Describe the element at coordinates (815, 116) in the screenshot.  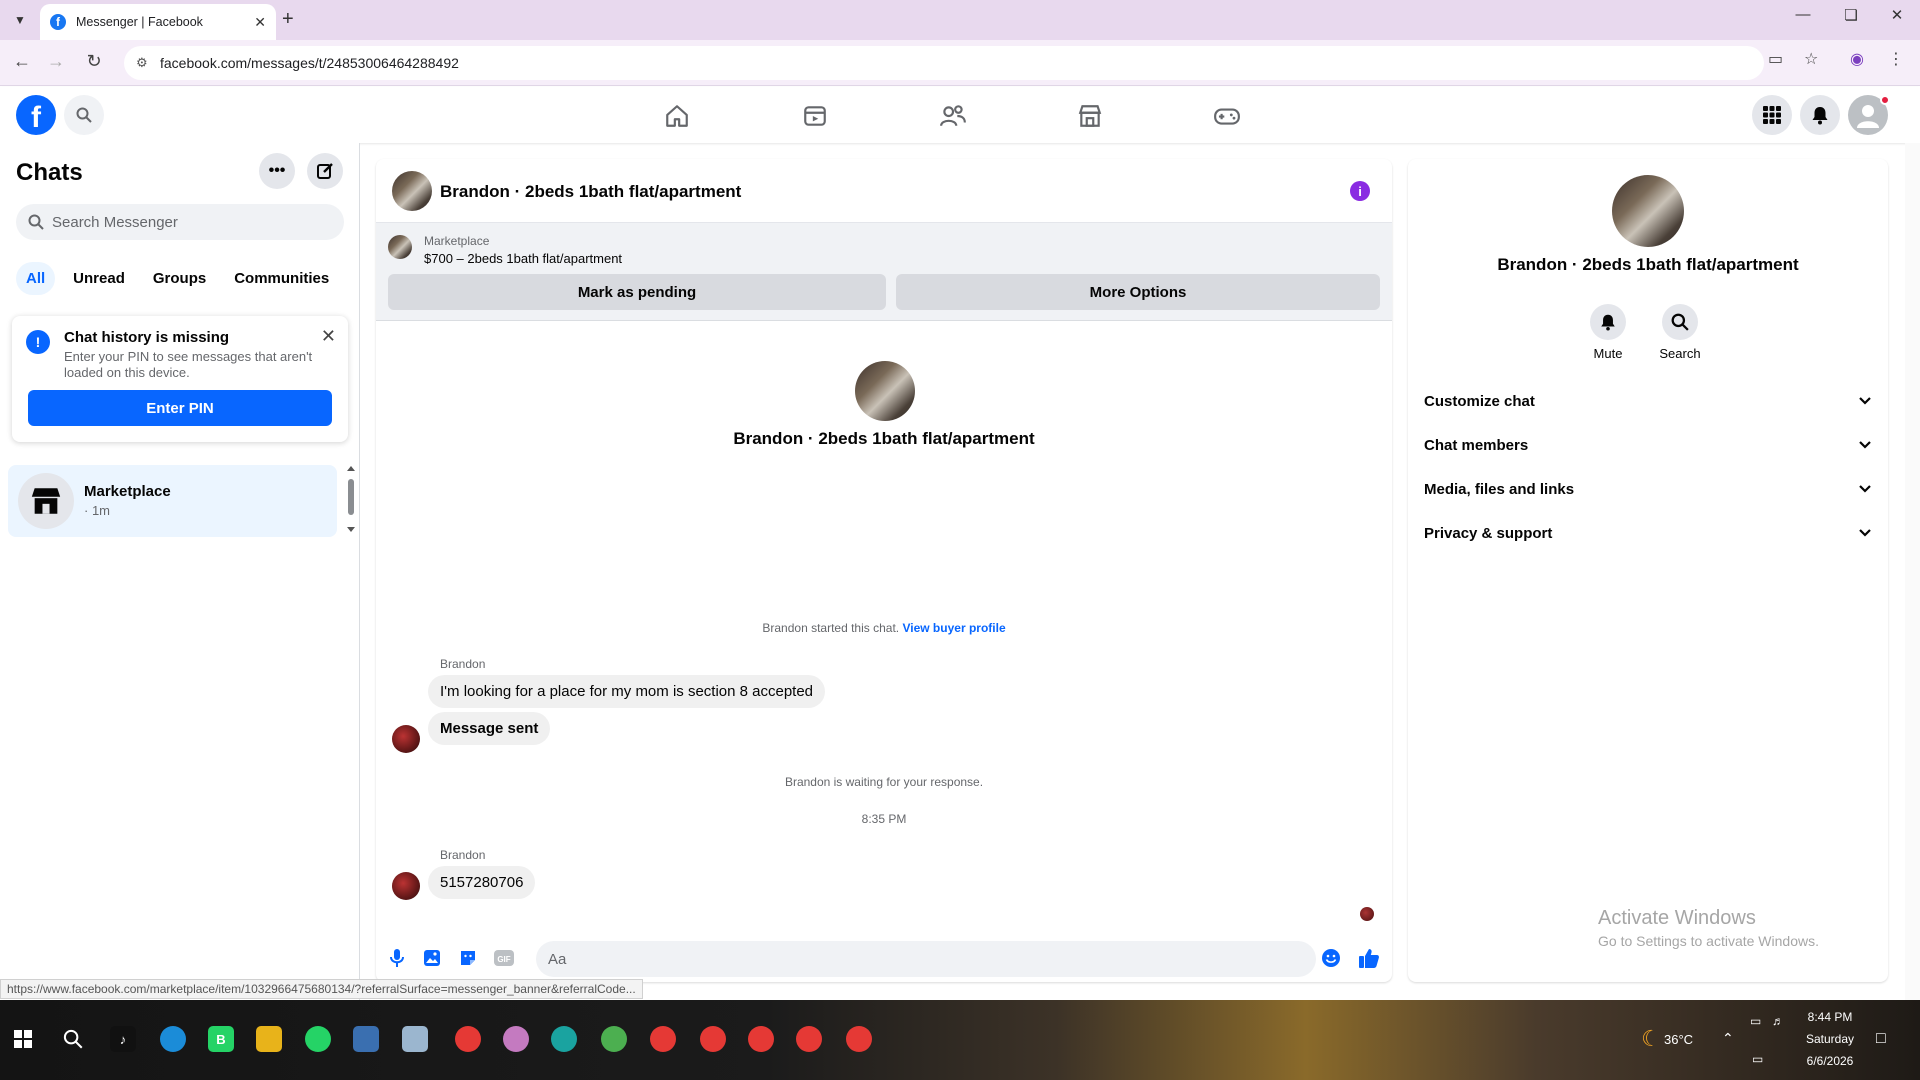
I see `video-icon` at that location.